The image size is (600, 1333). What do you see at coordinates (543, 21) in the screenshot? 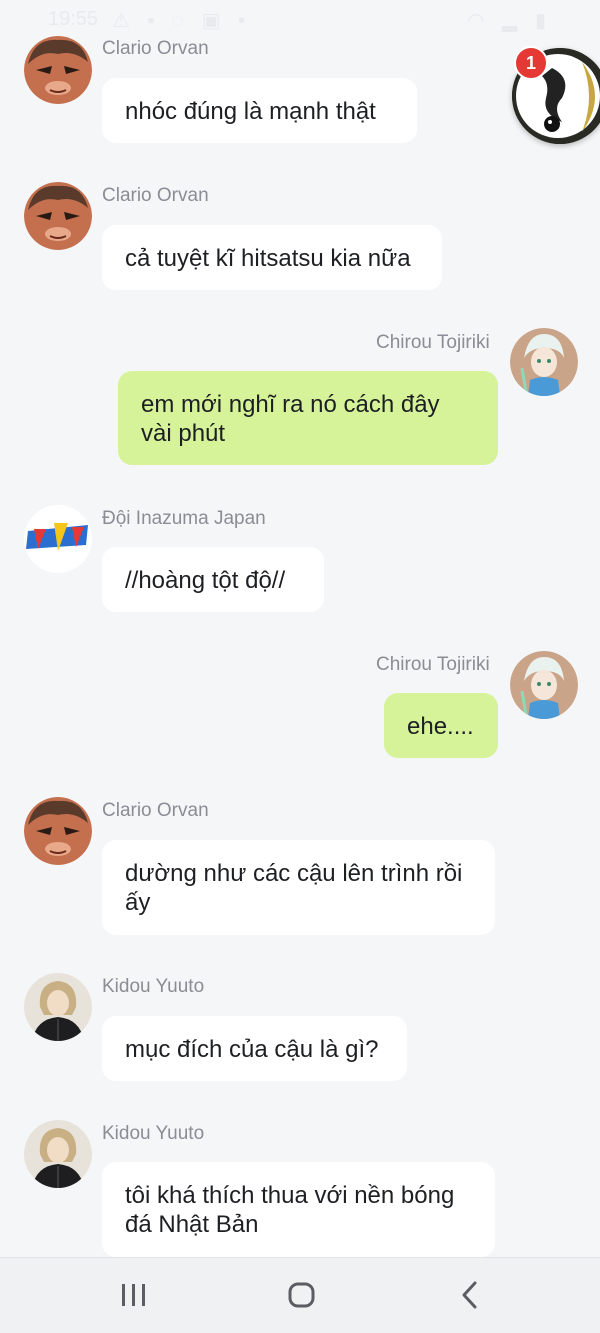
I see `battery-icon: ▮` at bounding box center [543, 21].